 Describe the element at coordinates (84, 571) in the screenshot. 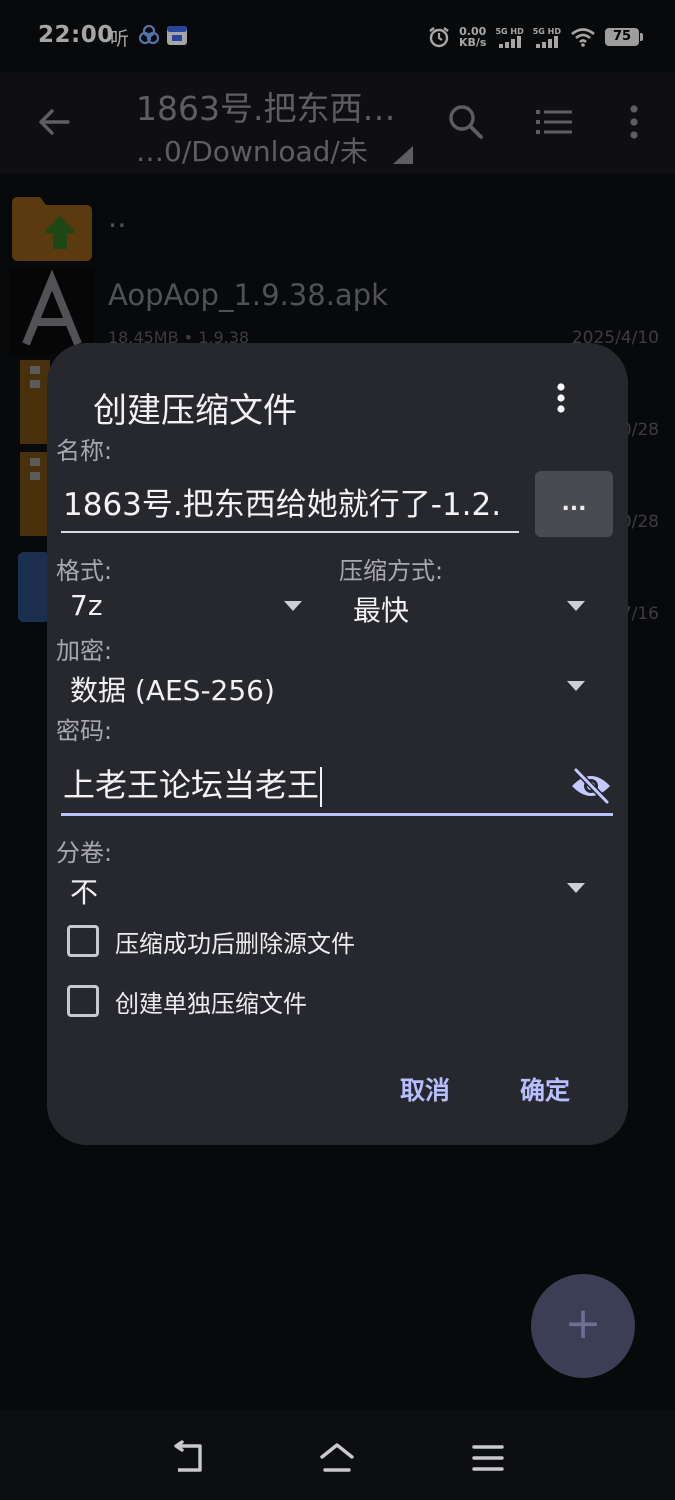

I see `format-label: 格式:` at that location.